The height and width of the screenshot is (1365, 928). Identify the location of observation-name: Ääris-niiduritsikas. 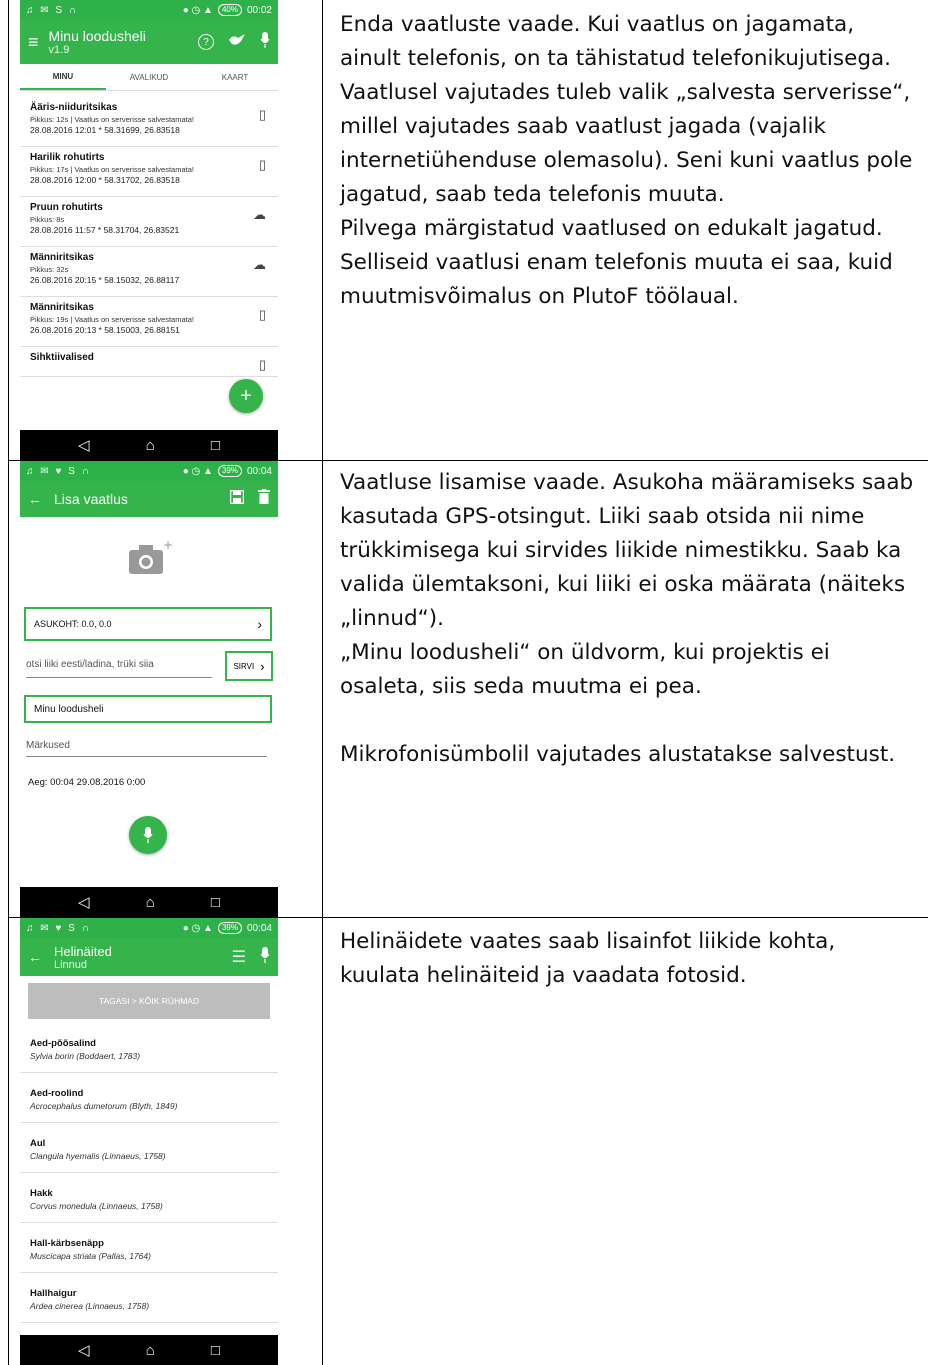
(74, 107).